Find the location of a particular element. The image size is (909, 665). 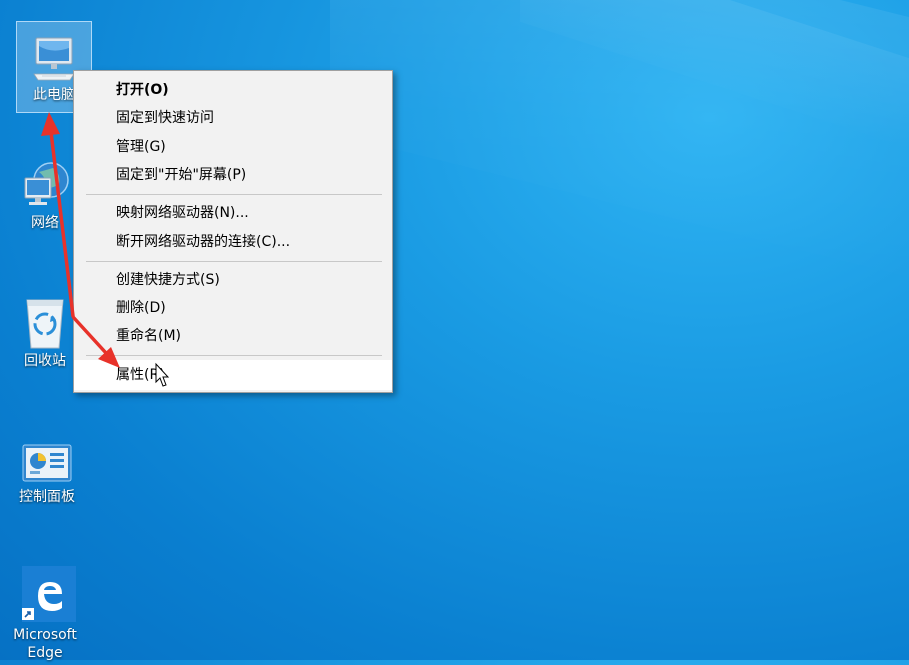

desktop-icon-recycle-bin: 回收站 is located at coordinates (45, 333).